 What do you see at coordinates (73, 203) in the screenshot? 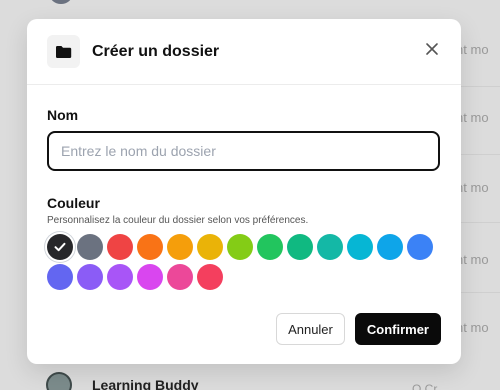
I see `color-field-label: Couleur` at bounding box center [73, 203].